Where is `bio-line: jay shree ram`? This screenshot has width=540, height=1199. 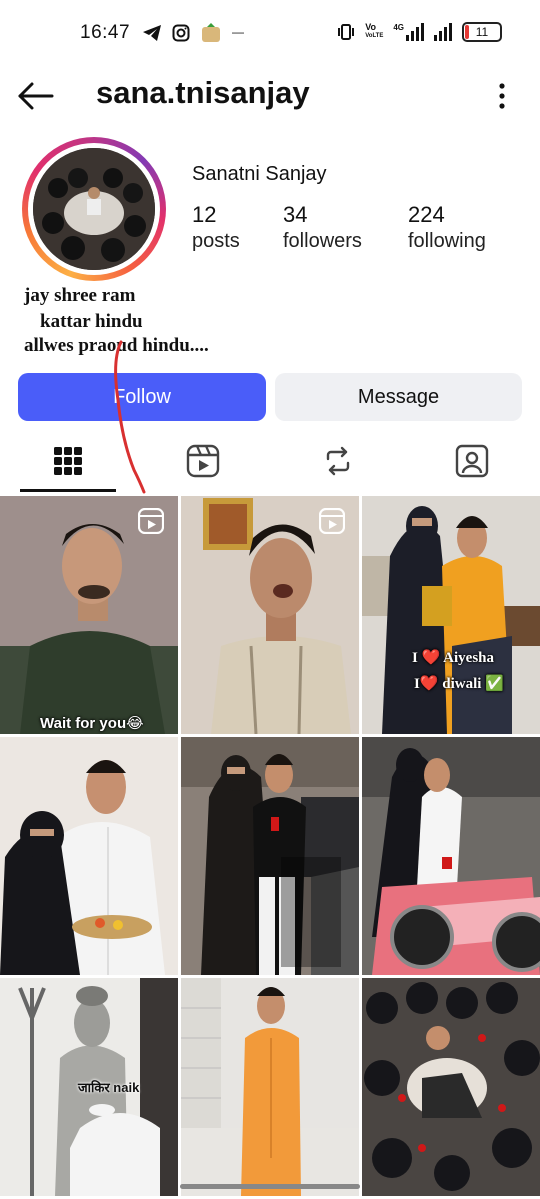 bio-line: jay shree ram is located at coordinates (80, 295).